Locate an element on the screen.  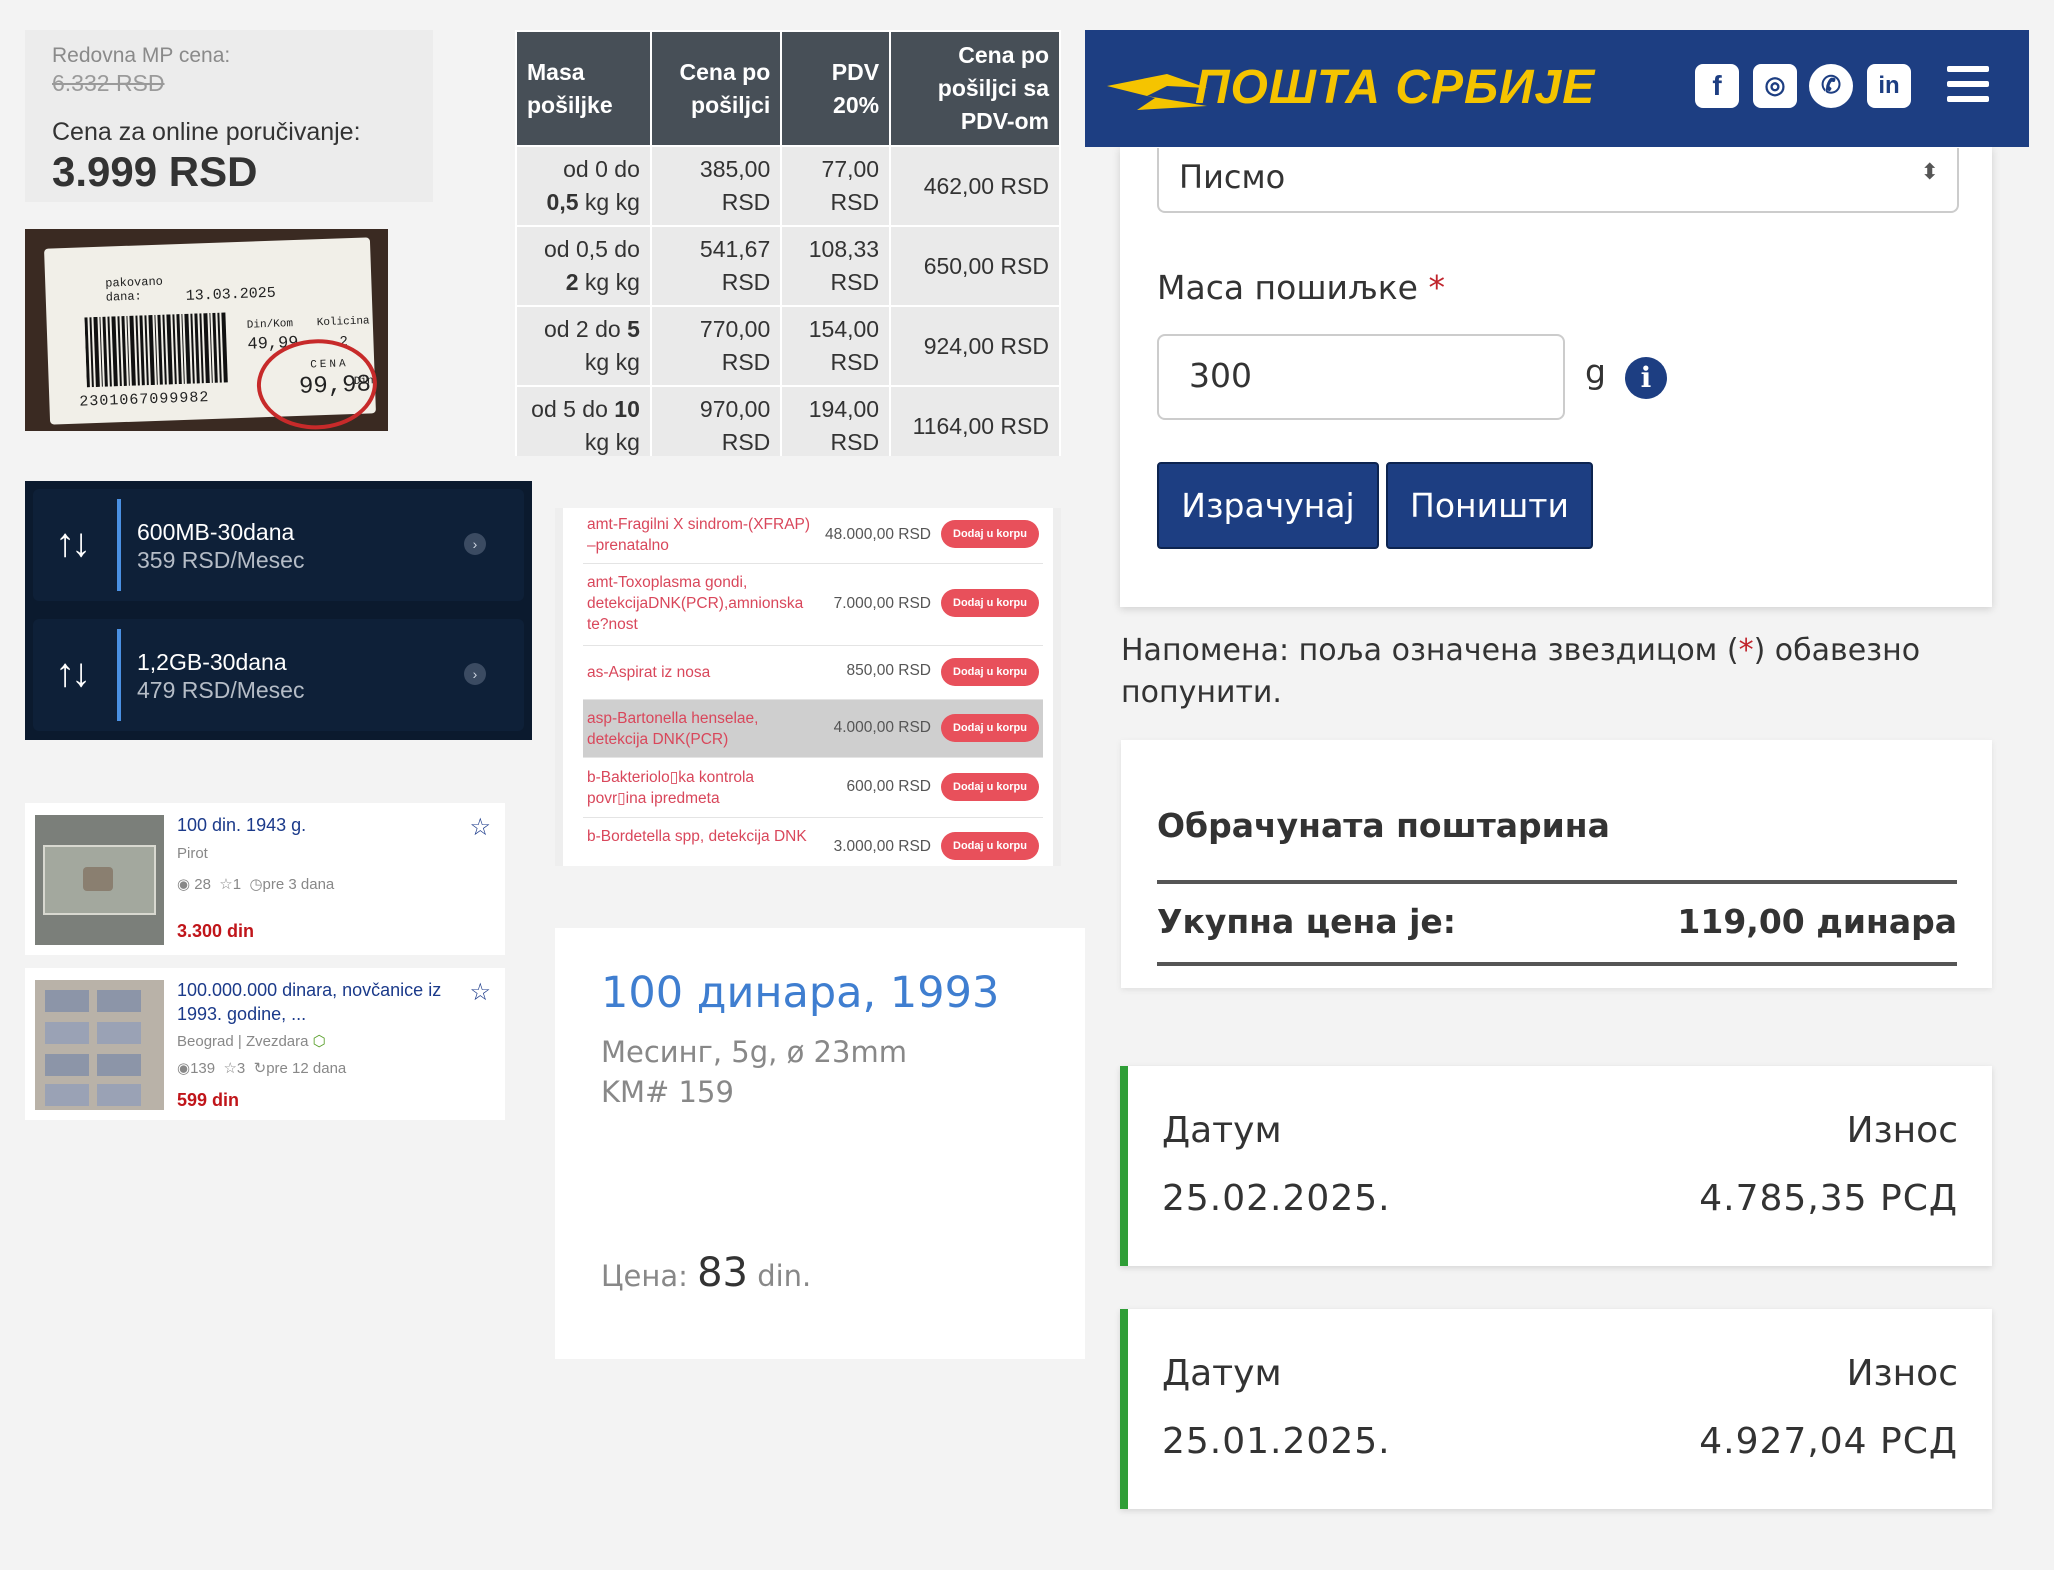
banknotes-image is located at coordinates (99, 1045).